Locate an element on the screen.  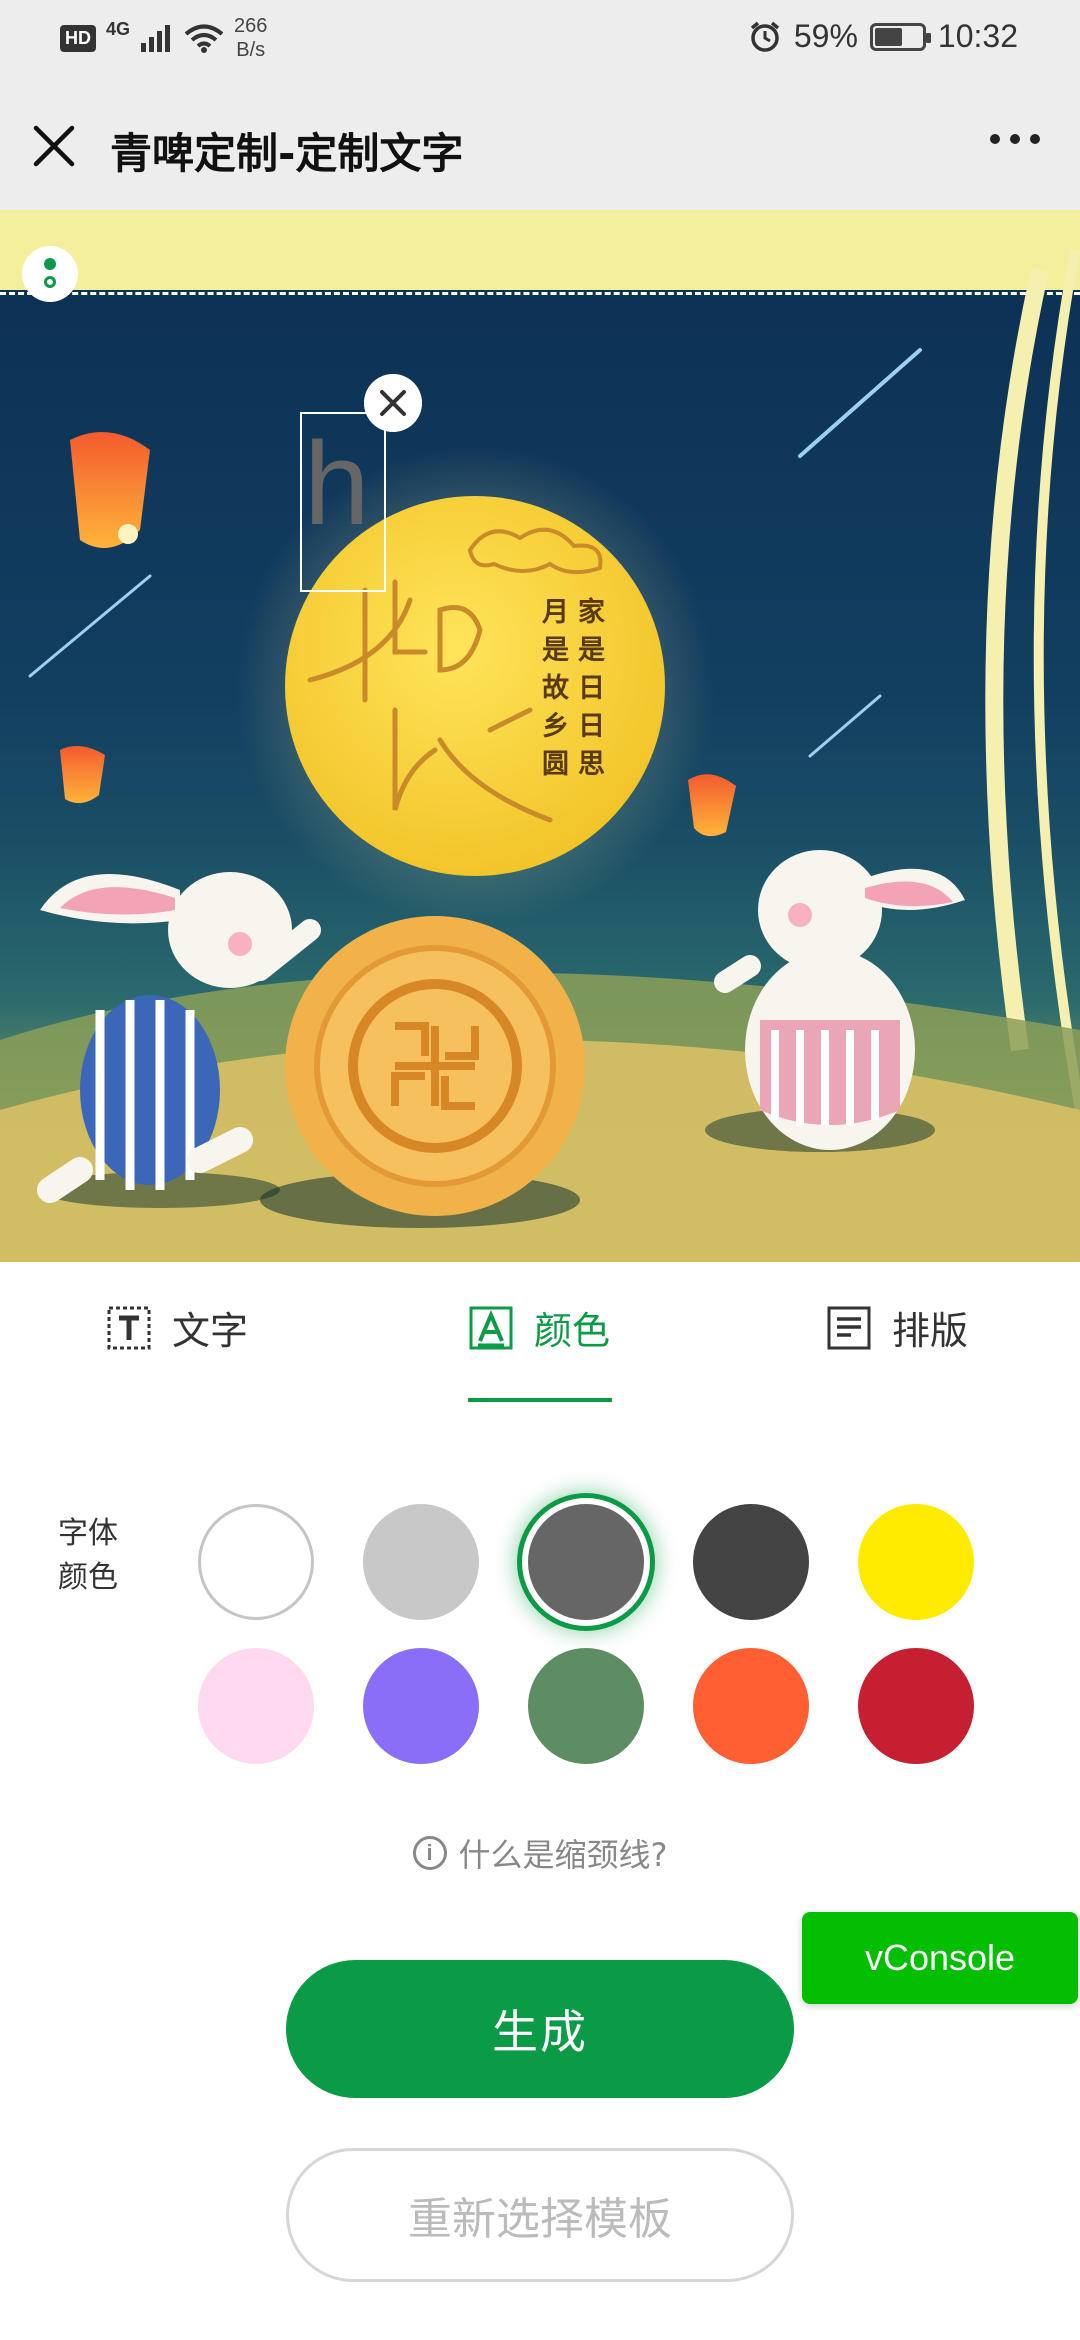
text-icon is located at coordinates (129, 1327).